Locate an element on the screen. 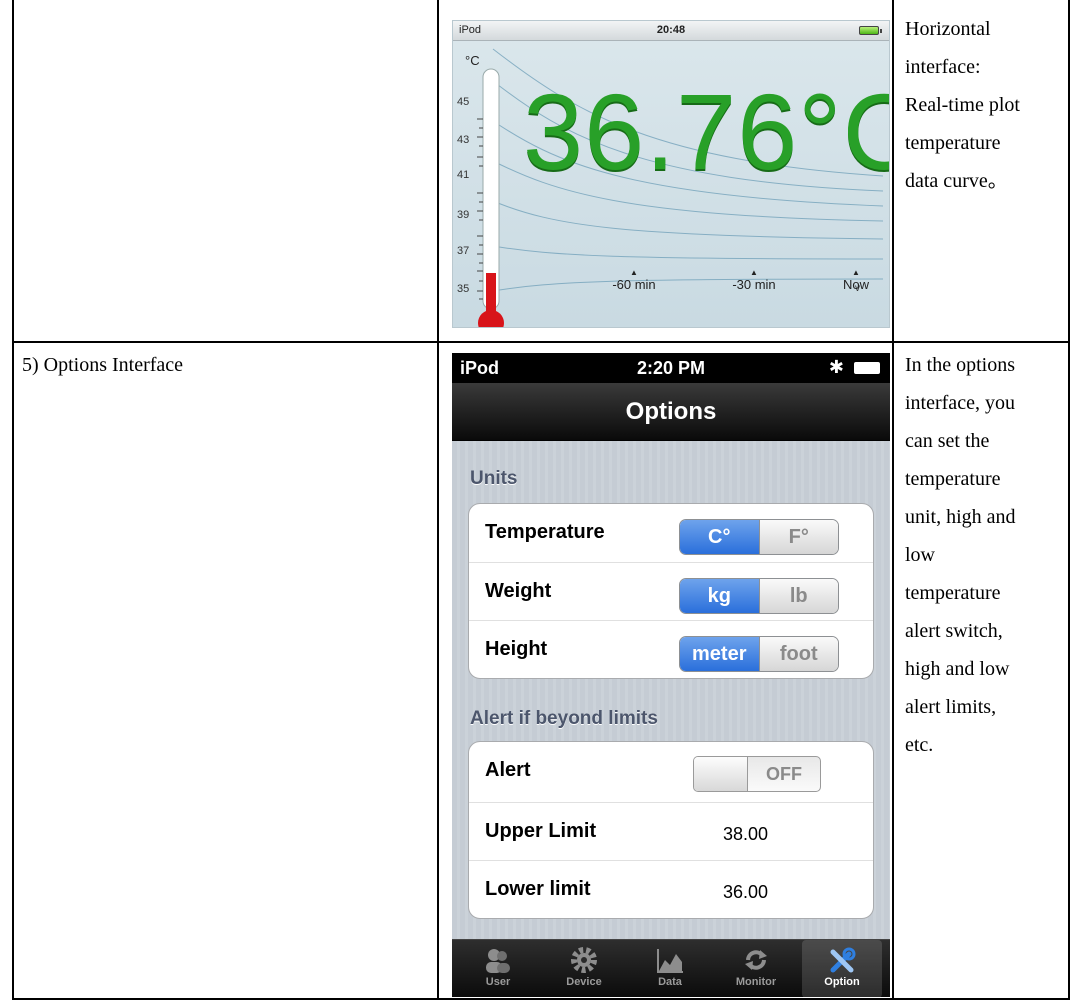 This screenshot has width=1079, height=1003. tab-monitor: Monitor is located at coordinates (756, 968).